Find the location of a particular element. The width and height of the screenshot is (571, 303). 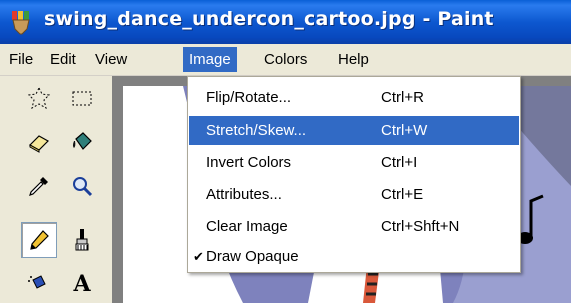

fill-bucket-tool is located at coordinates (82, 142).